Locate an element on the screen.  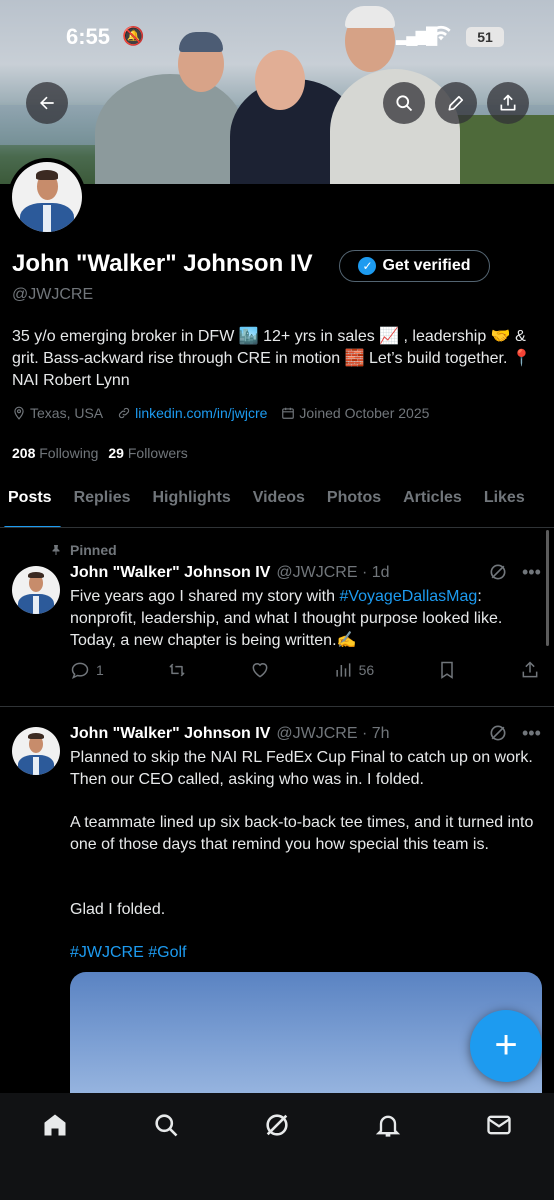
followers-link: 29 Followers is located at coordinates (147, 453).